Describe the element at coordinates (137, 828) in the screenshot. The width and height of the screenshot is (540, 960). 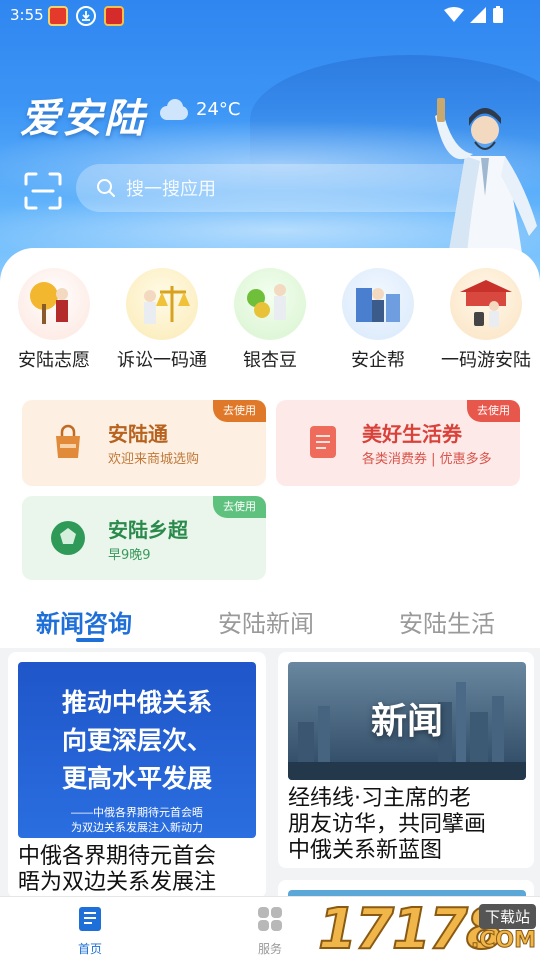
I see `image-caption: 为双边关系发展注入新动力` at that location.